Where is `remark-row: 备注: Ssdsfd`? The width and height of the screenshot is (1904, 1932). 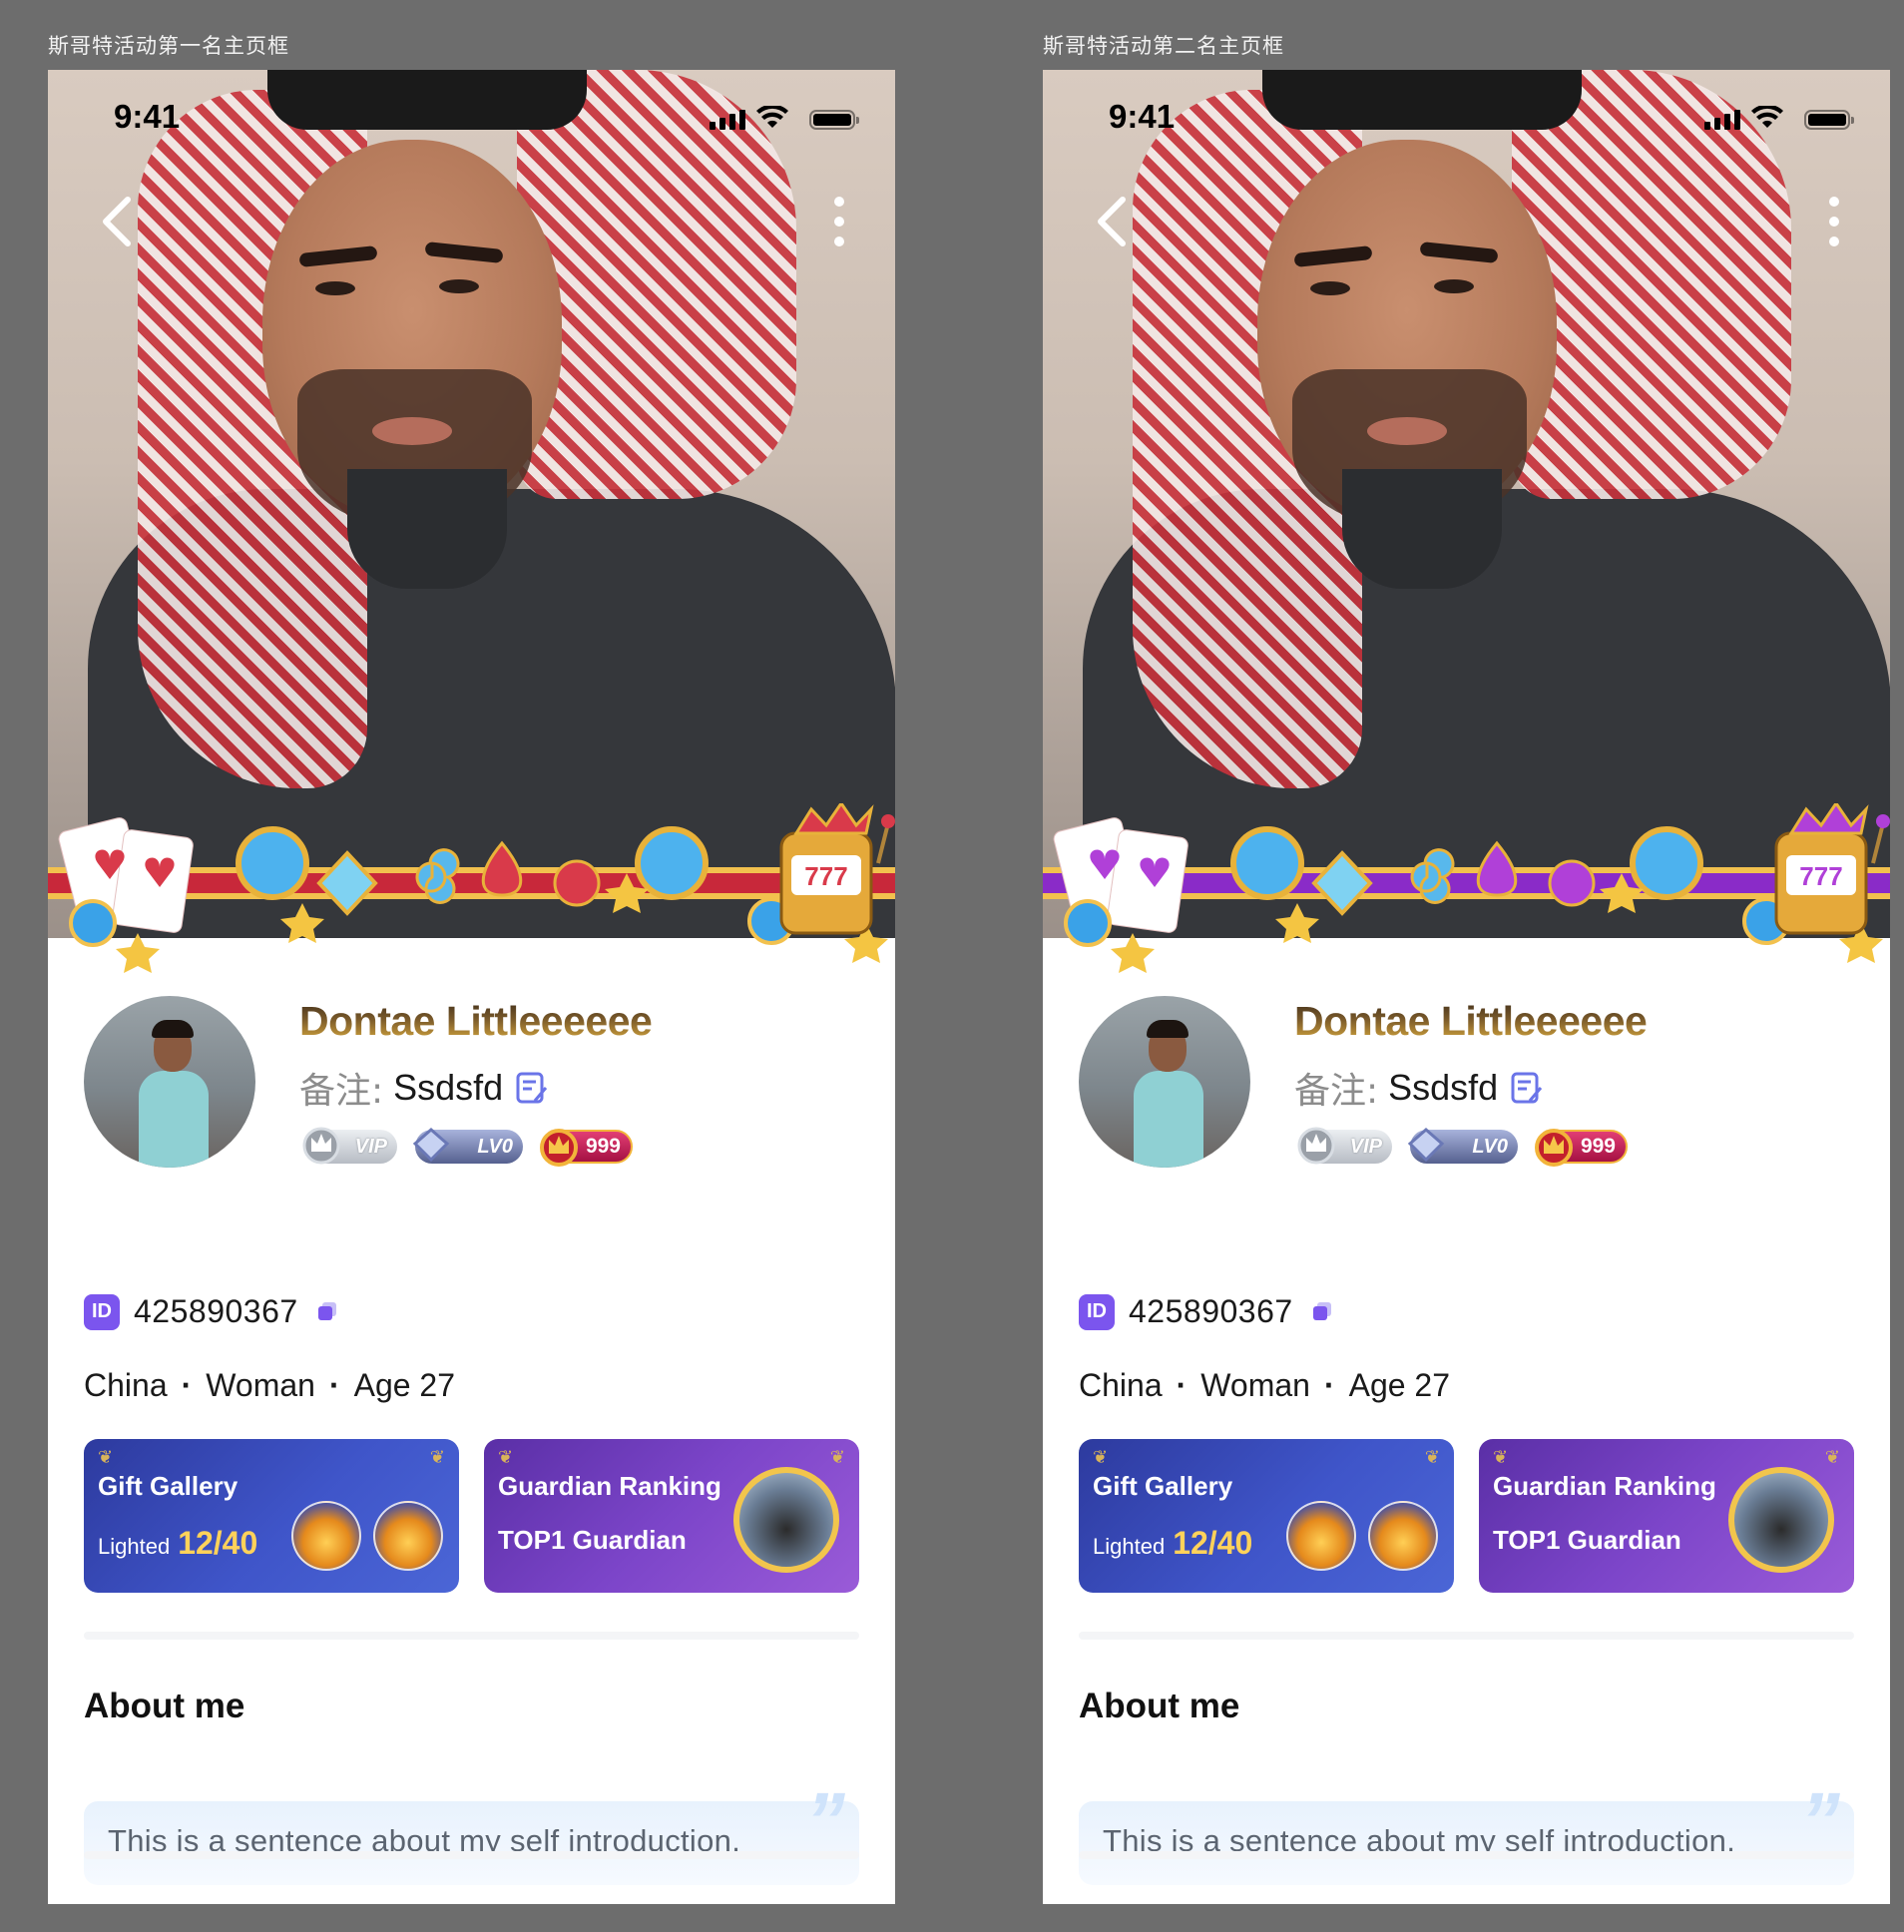
remark-row: 备注: Ssdsfd is located at coordinates (1419, 1088).